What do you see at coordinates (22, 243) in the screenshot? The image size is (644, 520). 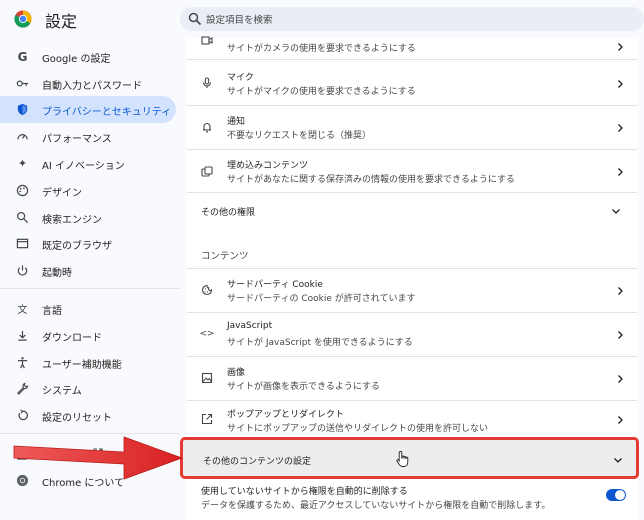 I see `browser-window-icon` at bounding box center [22, 243].